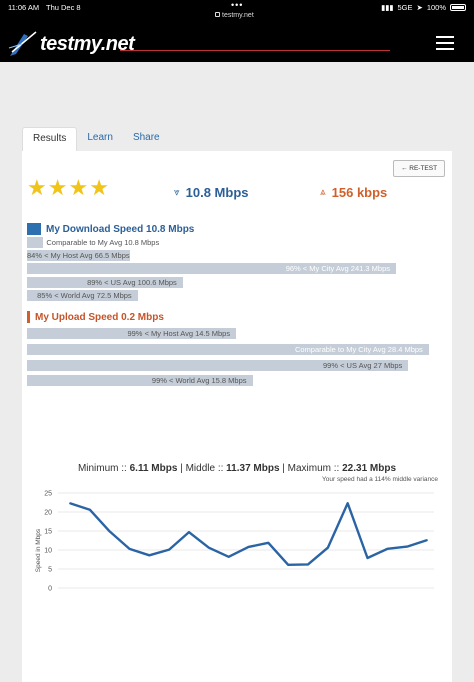  Describe the element at coordinates (238, 15) in the screenshot. I see `url-text: testmy.net` at that location.